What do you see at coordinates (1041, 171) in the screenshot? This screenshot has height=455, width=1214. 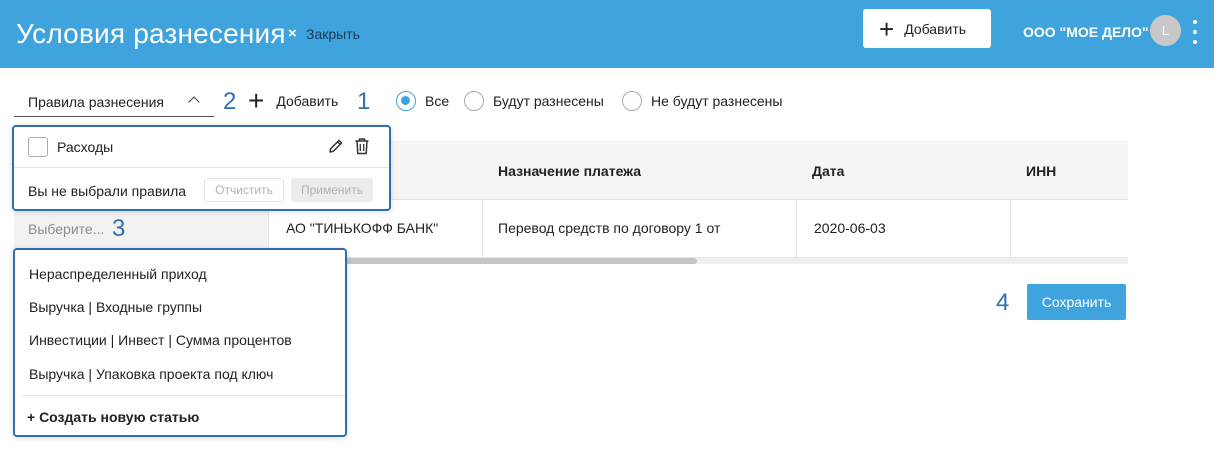 I see `column-header-inn: ИНН` at bounding box center [1041, 171].